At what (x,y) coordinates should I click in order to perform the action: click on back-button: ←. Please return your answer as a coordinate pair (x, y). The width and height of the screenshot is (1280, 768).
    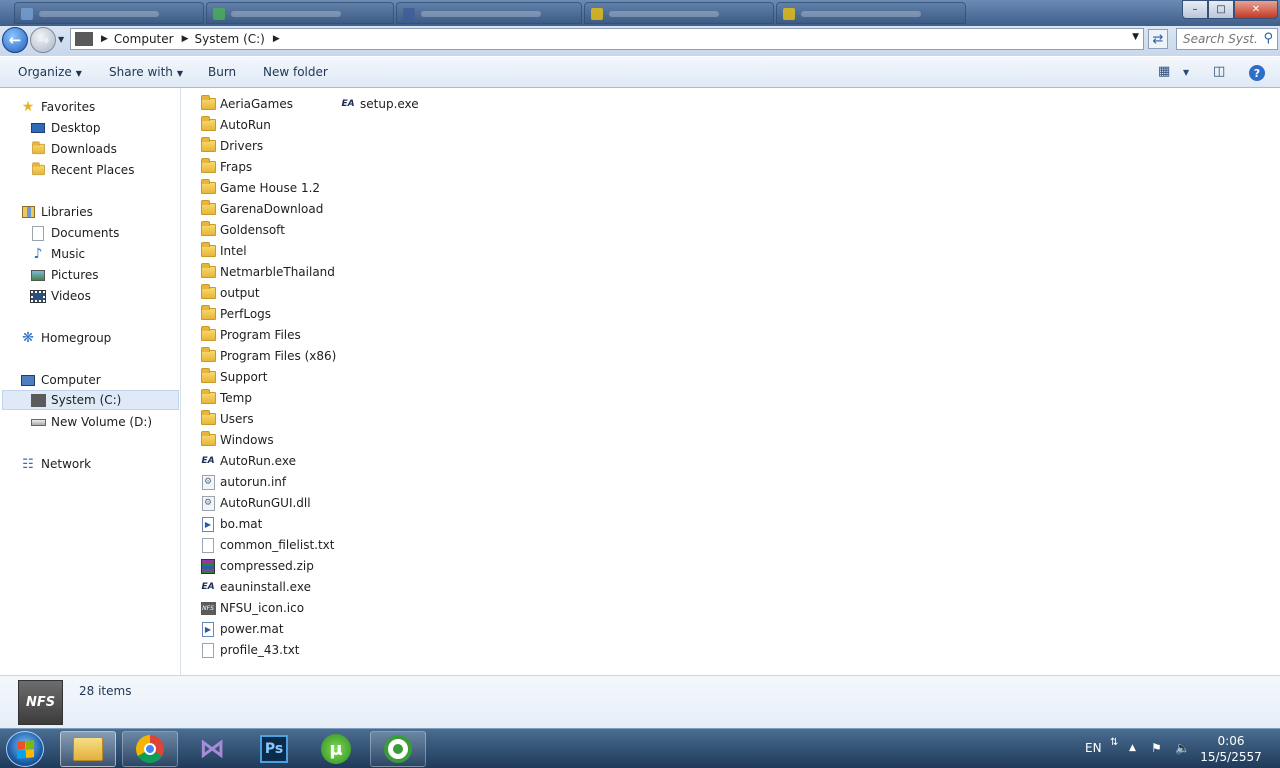
    Looking at the image, I should click on (15, 40).